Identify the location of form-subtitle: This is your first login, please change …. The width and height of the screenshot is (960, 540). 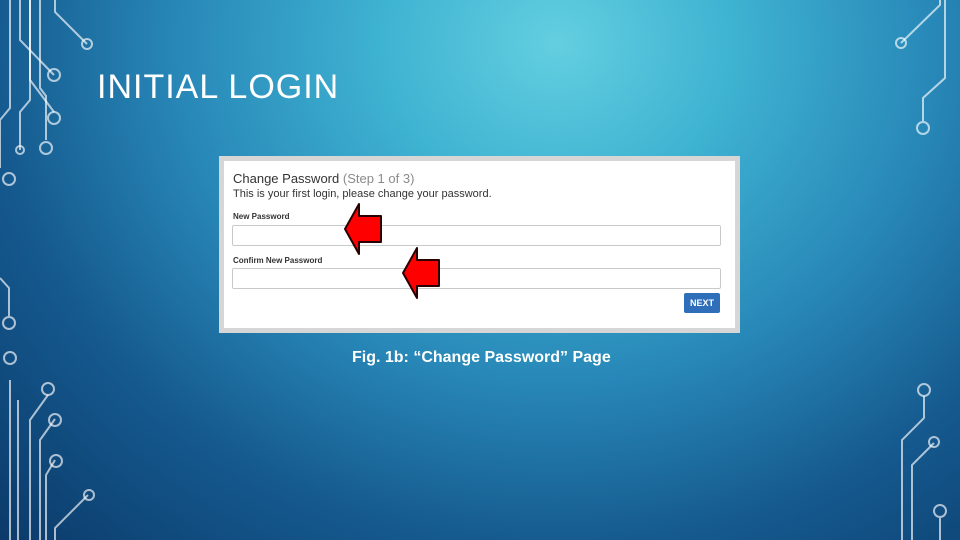
(362, 194).